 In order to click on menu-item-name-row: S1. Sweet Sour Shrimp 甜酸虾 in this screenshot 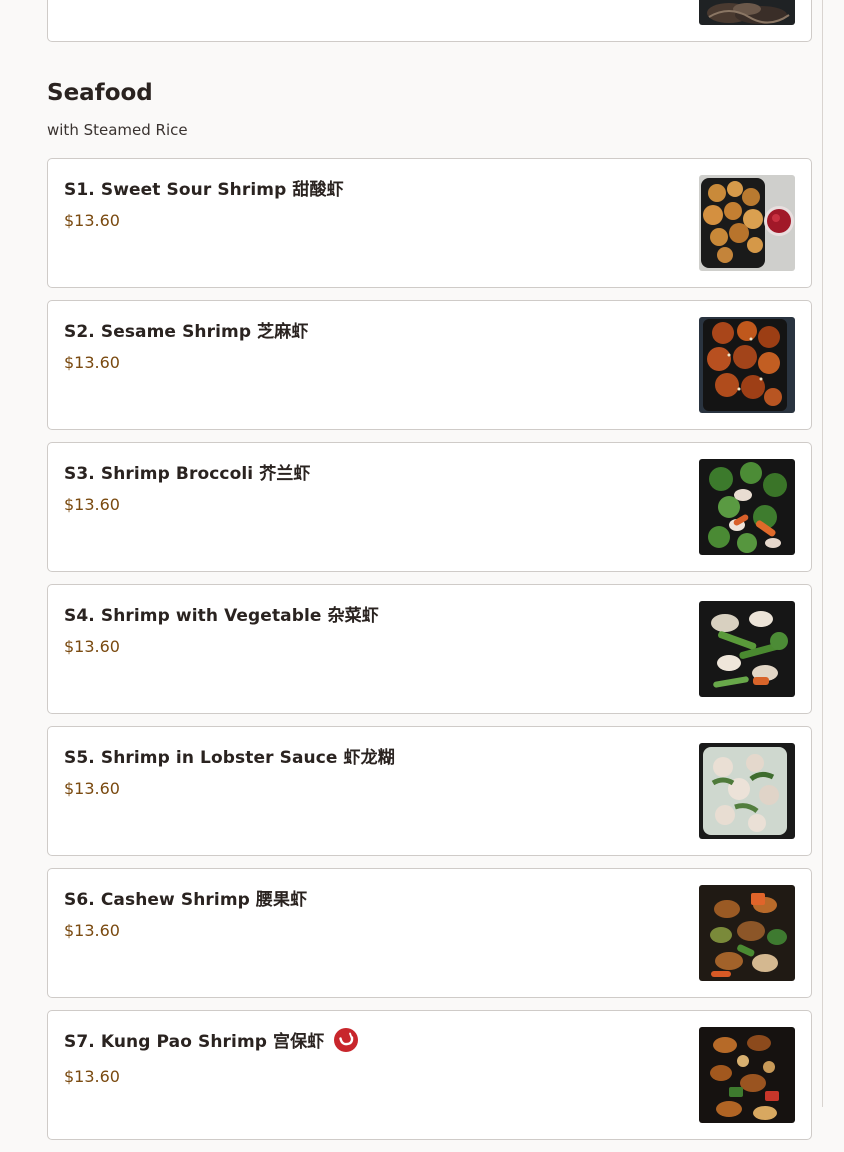, I will do `click(204, 187)`.